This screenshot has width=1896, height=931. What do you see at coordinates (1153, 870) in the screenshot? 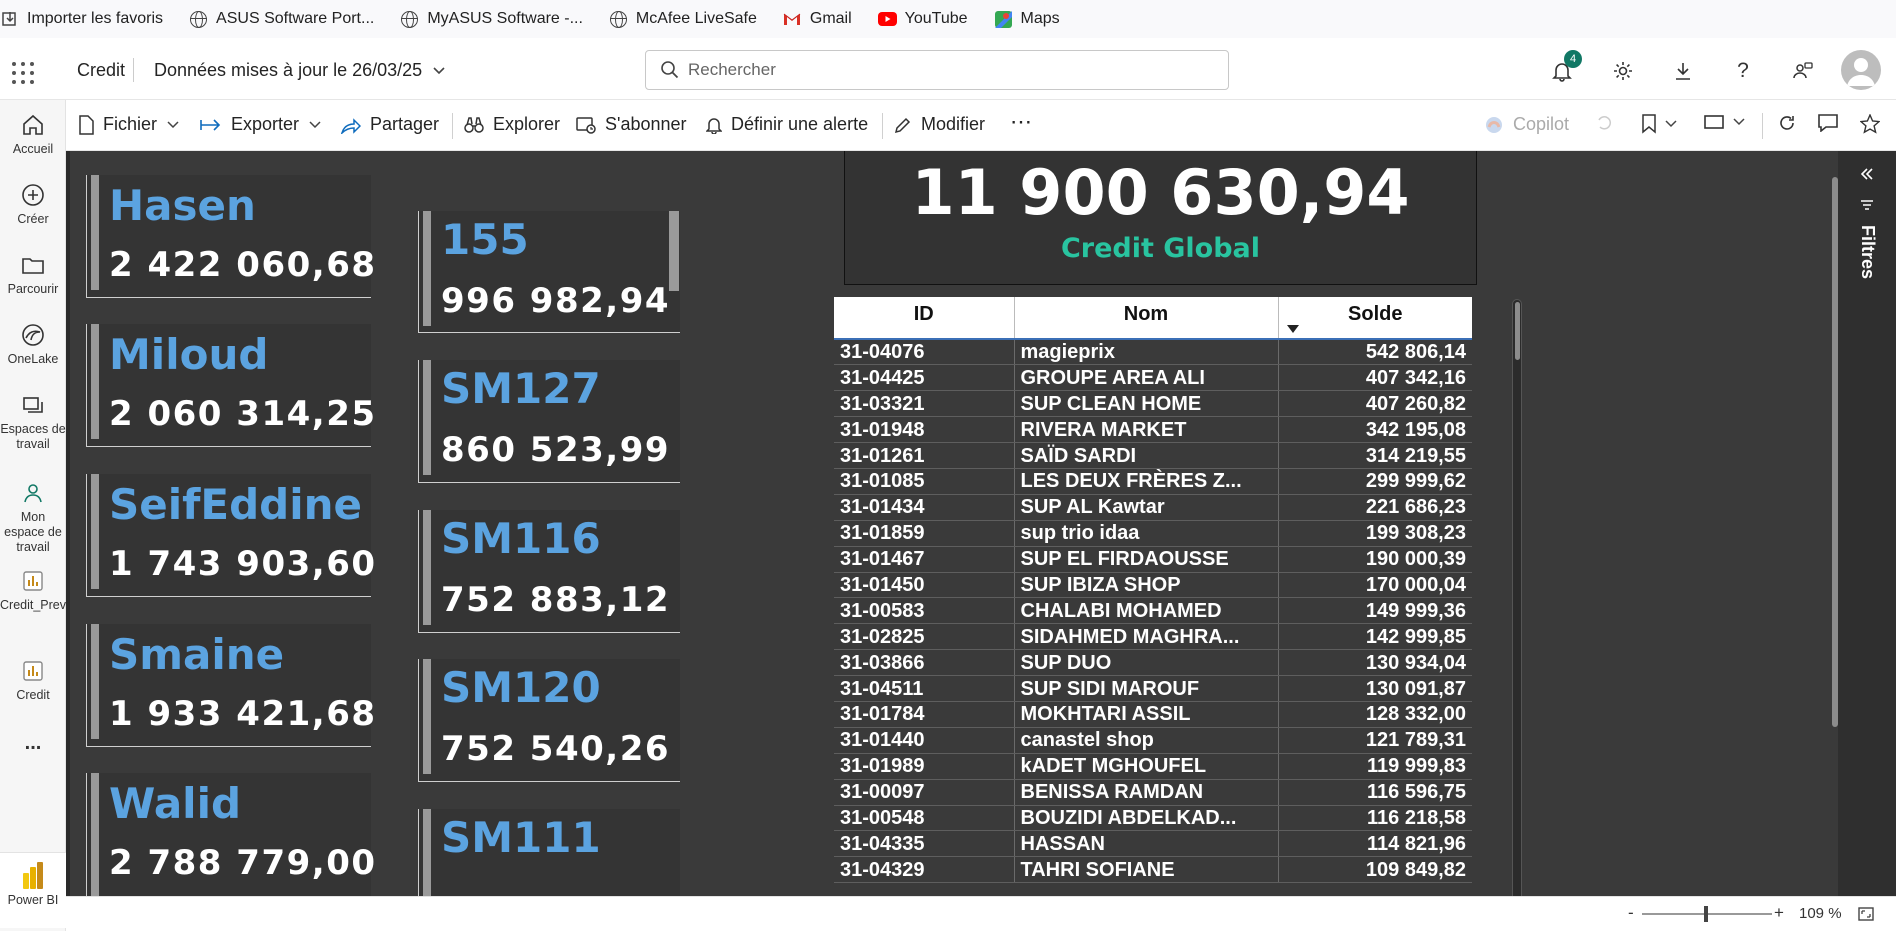
I see `table-row: 31-04329 TAHRI SOFIANE 109 849,82` at bounding box center [1153, 870].